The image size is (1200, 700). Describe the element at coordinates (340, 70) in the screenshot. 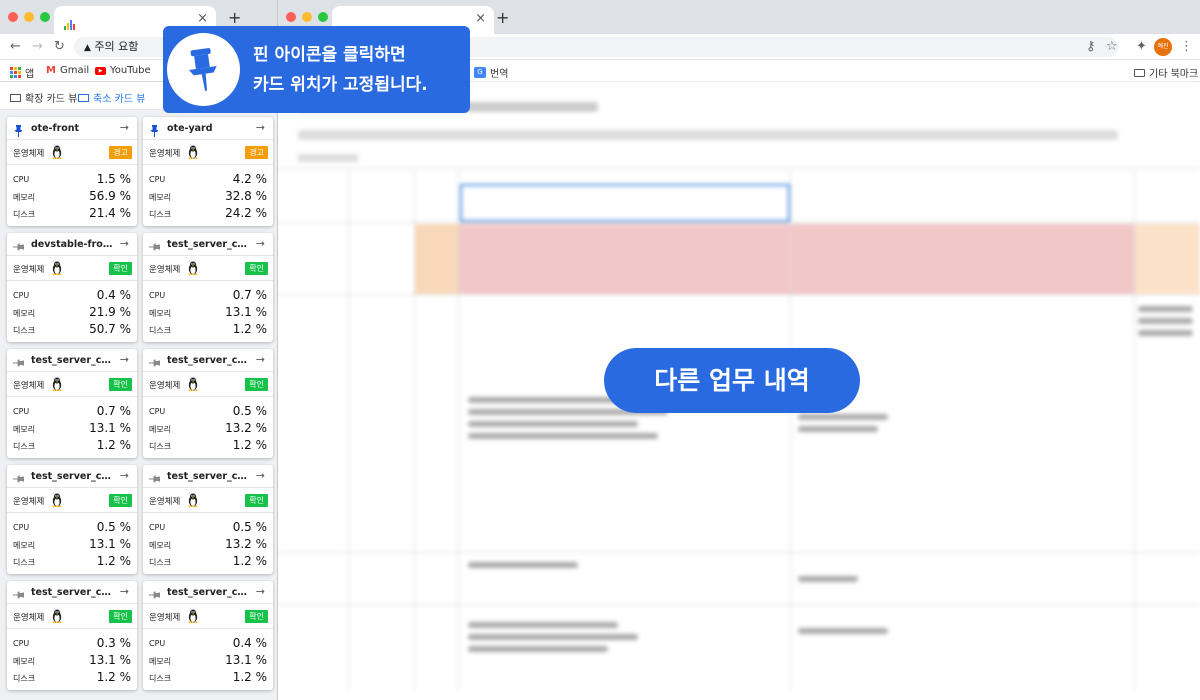

I see `callout-text: 핀 아이콘을 클릭하면 카드 위치가 고정됩니다.` at that location.